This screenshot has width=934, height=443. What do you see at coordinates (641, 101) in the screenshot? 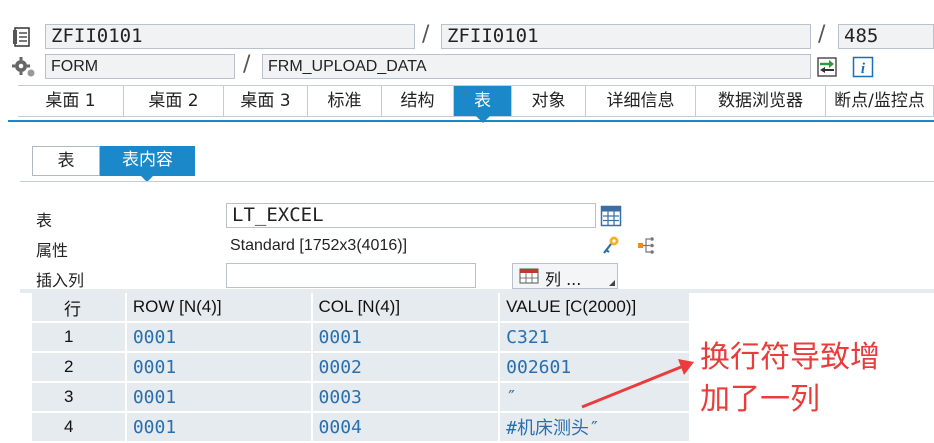
I see `tab-details: 详细信息` at bounding box center [641, 101].